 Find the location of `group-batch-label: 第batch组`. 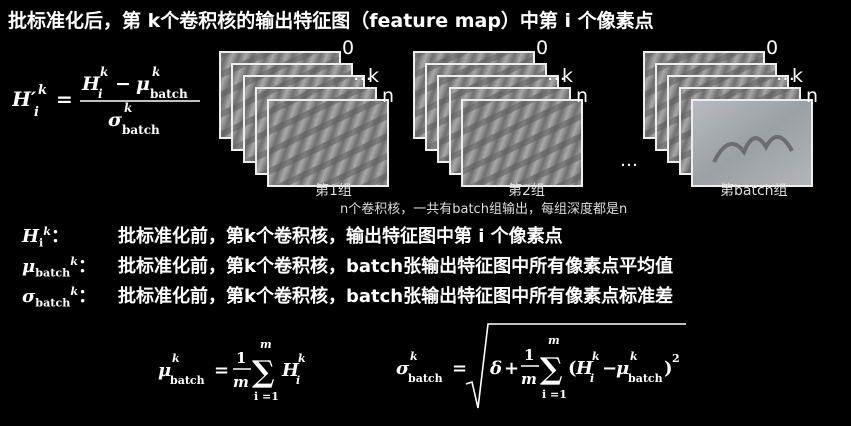

group-batch-label: 第batch组 is located at coordinates (754, 191).